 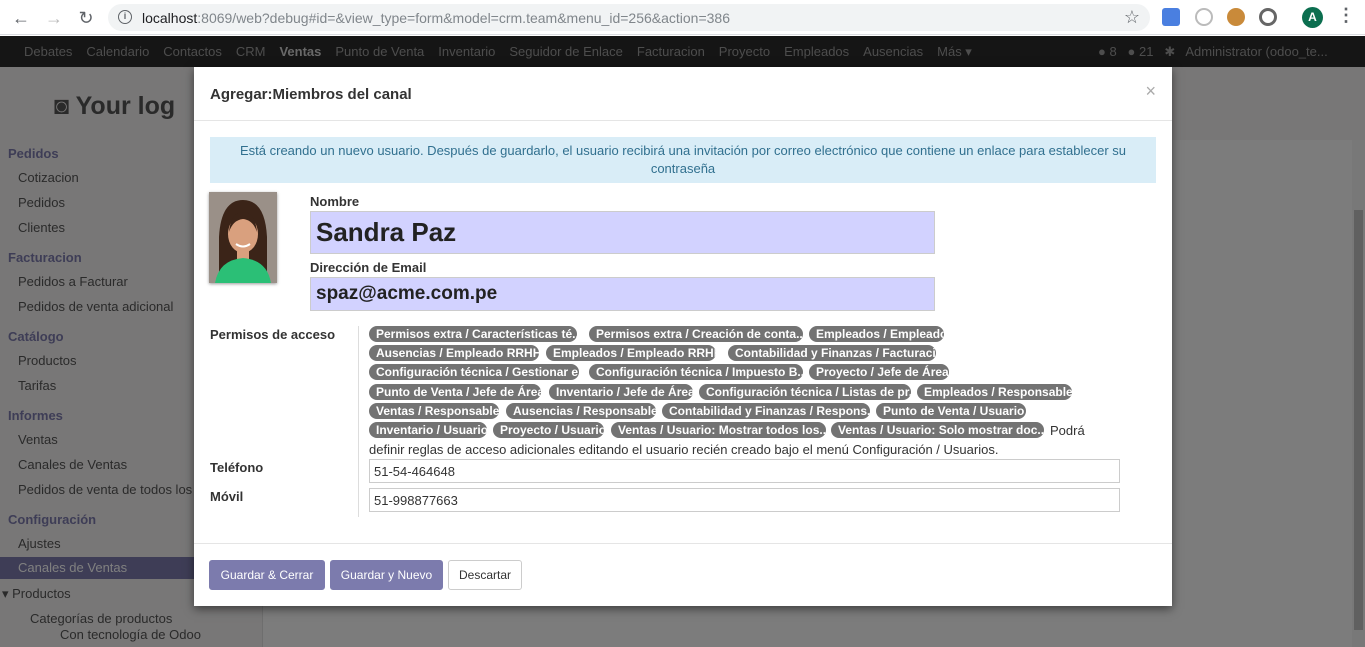 What do you see at coordinates (951, 411) in the screenshot?
I see `permission-tag: Punto de Venta / Usuario` at bounding box center [951, 411].